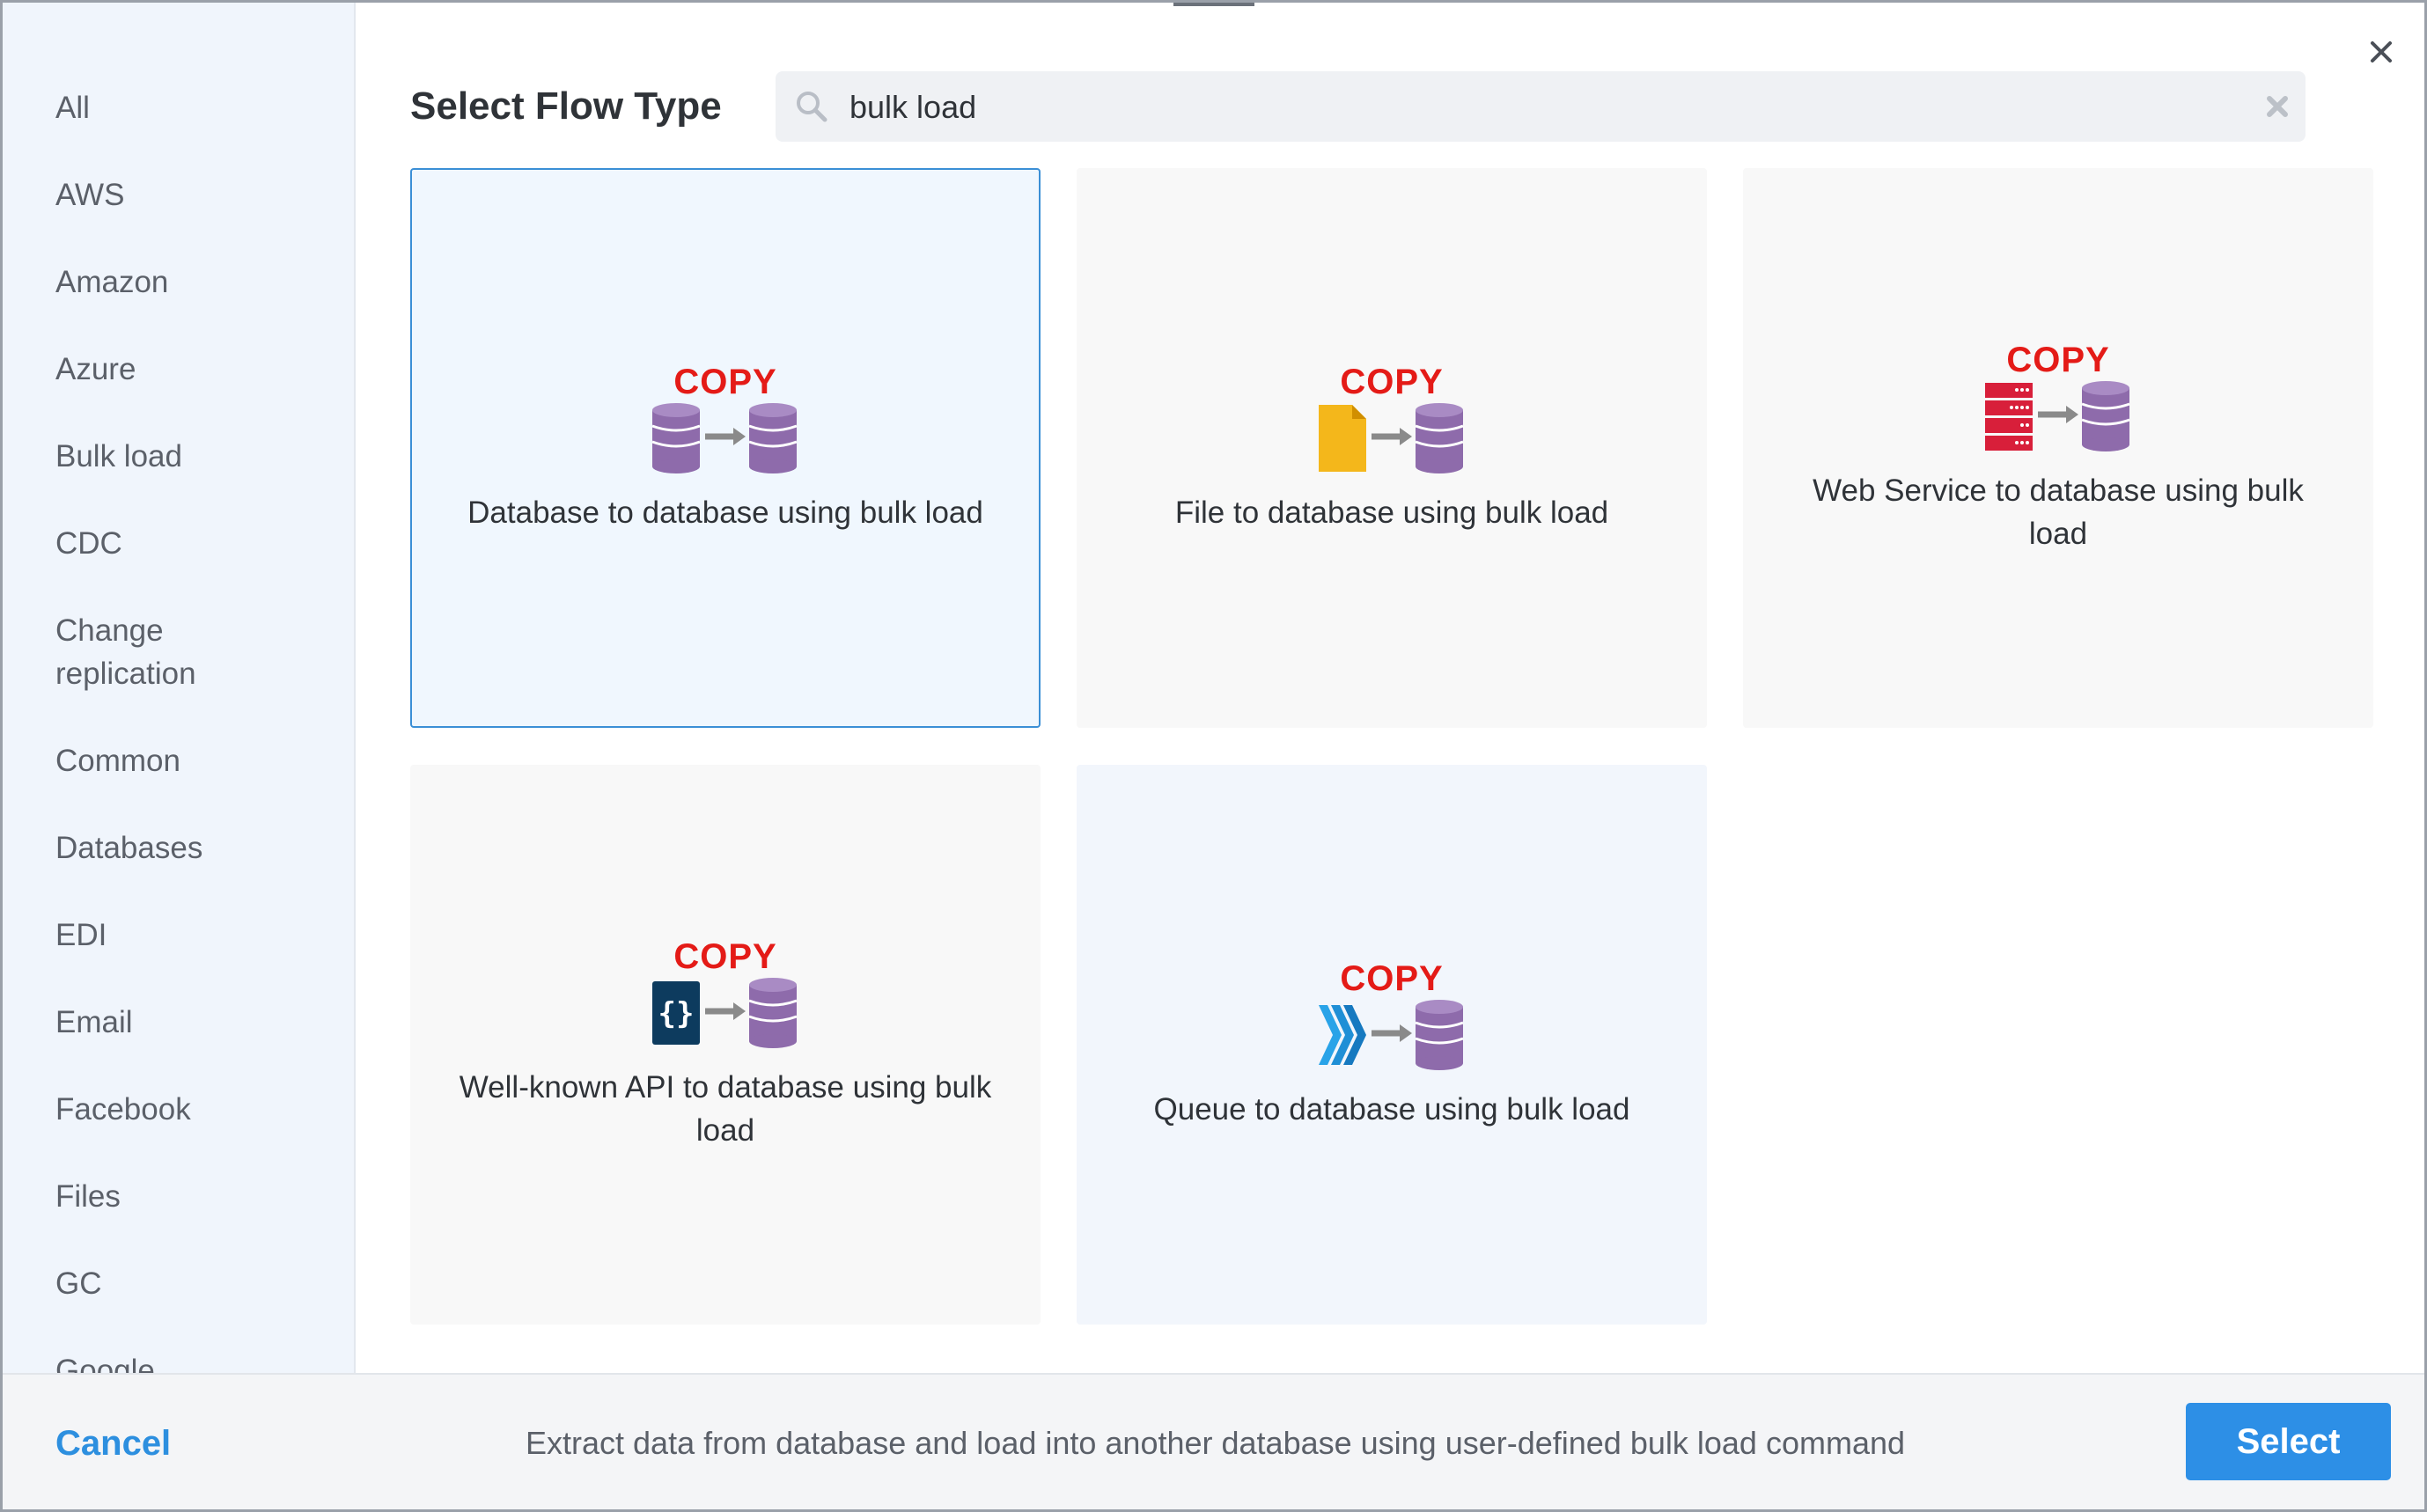  What do you see at coordinates (161, 282) in the screenshot?
I see `sidebar-item-amazon: Amazon` at bounding box center [161, 282].